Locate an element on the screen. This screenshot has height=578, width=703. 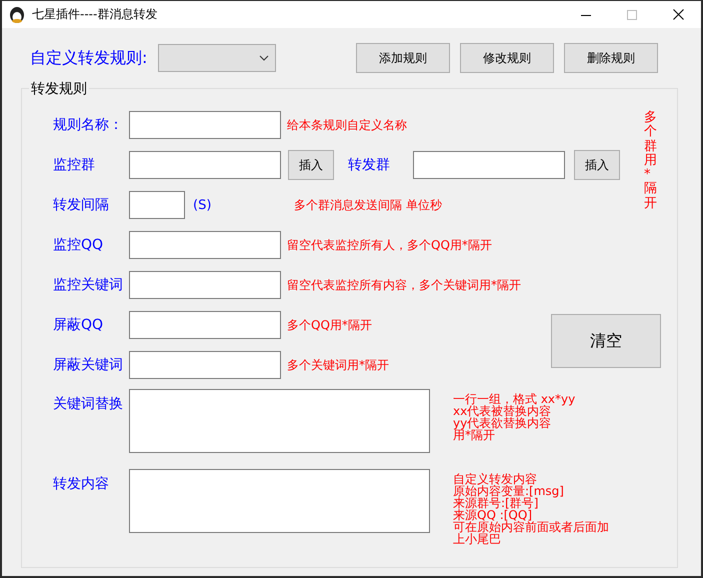
hint-text: 用*隔开 is located at coordinates (474, 435).